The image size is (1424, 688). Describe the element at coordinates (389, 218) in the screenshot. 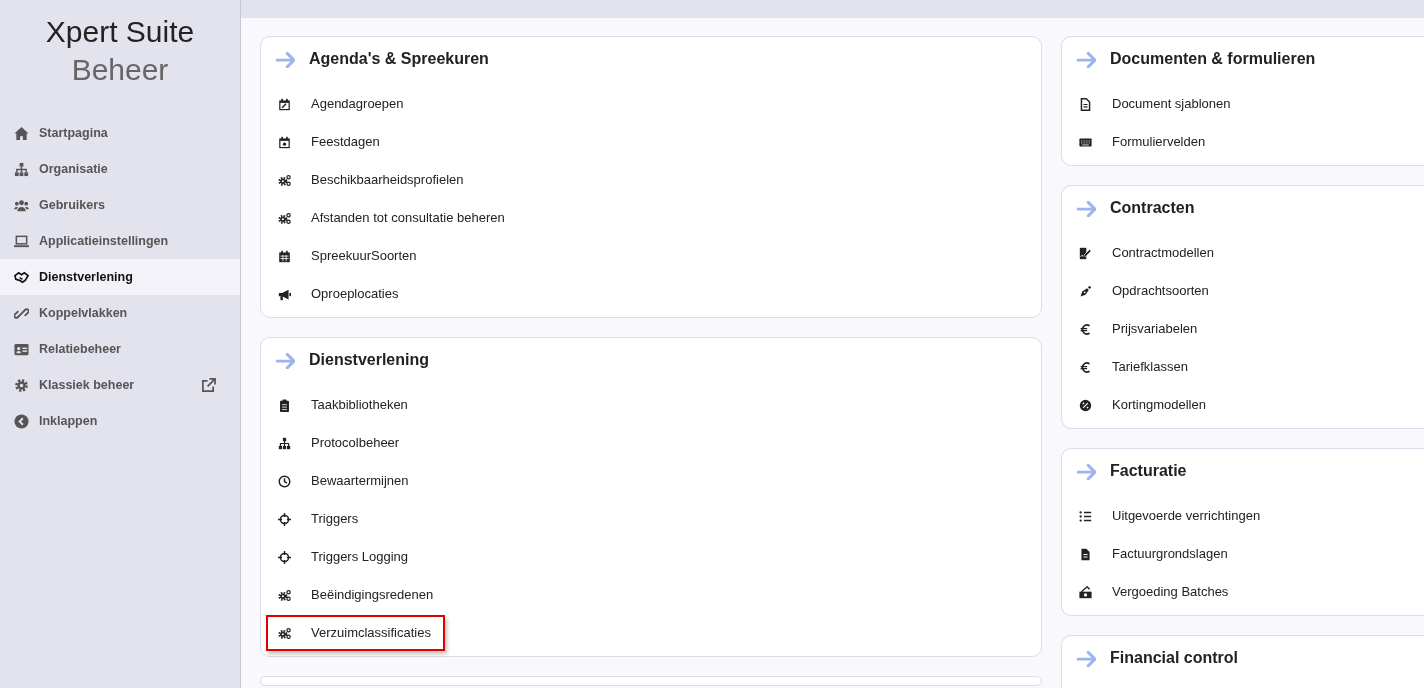

I see `menu-link: Afstanden tot consultatie beheren` at that location.